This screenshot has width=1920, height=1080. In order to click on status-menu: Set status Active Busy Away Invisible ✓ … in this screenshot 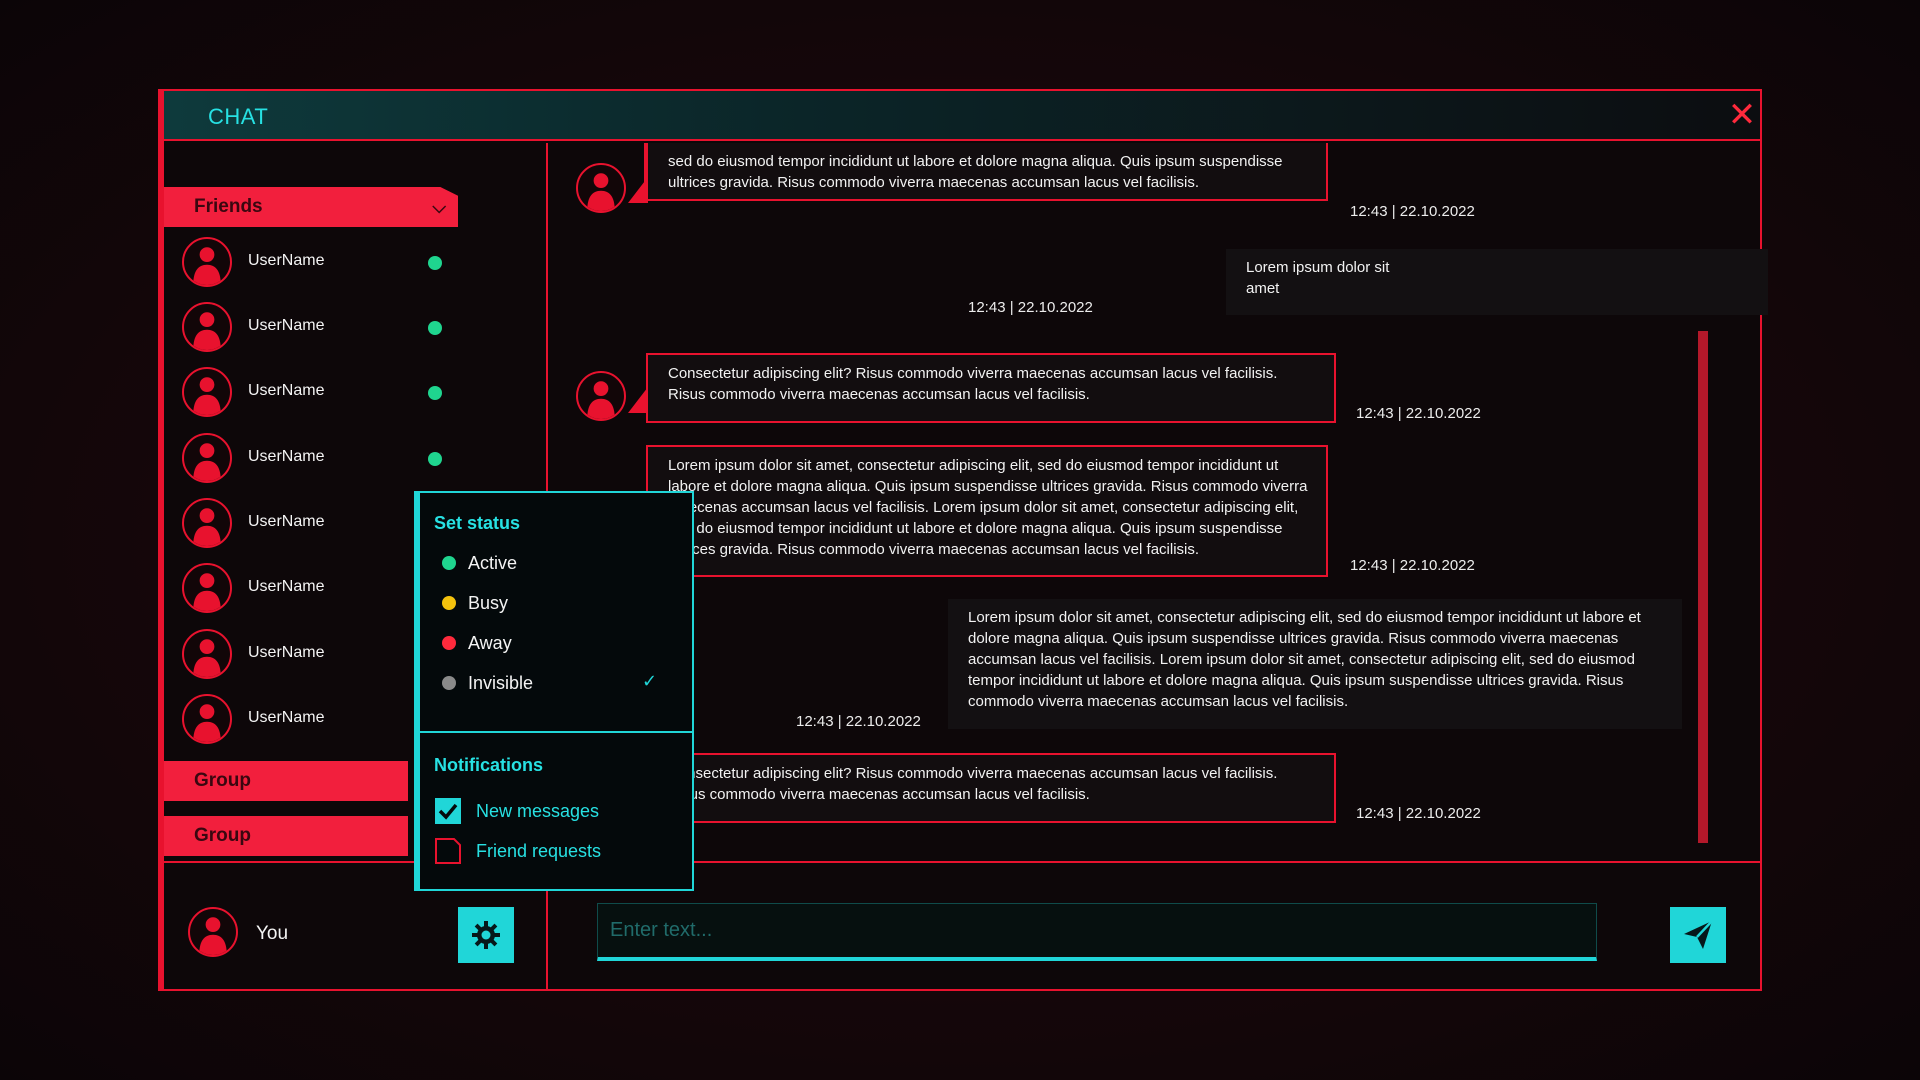, I will do `click(554, 691)`.